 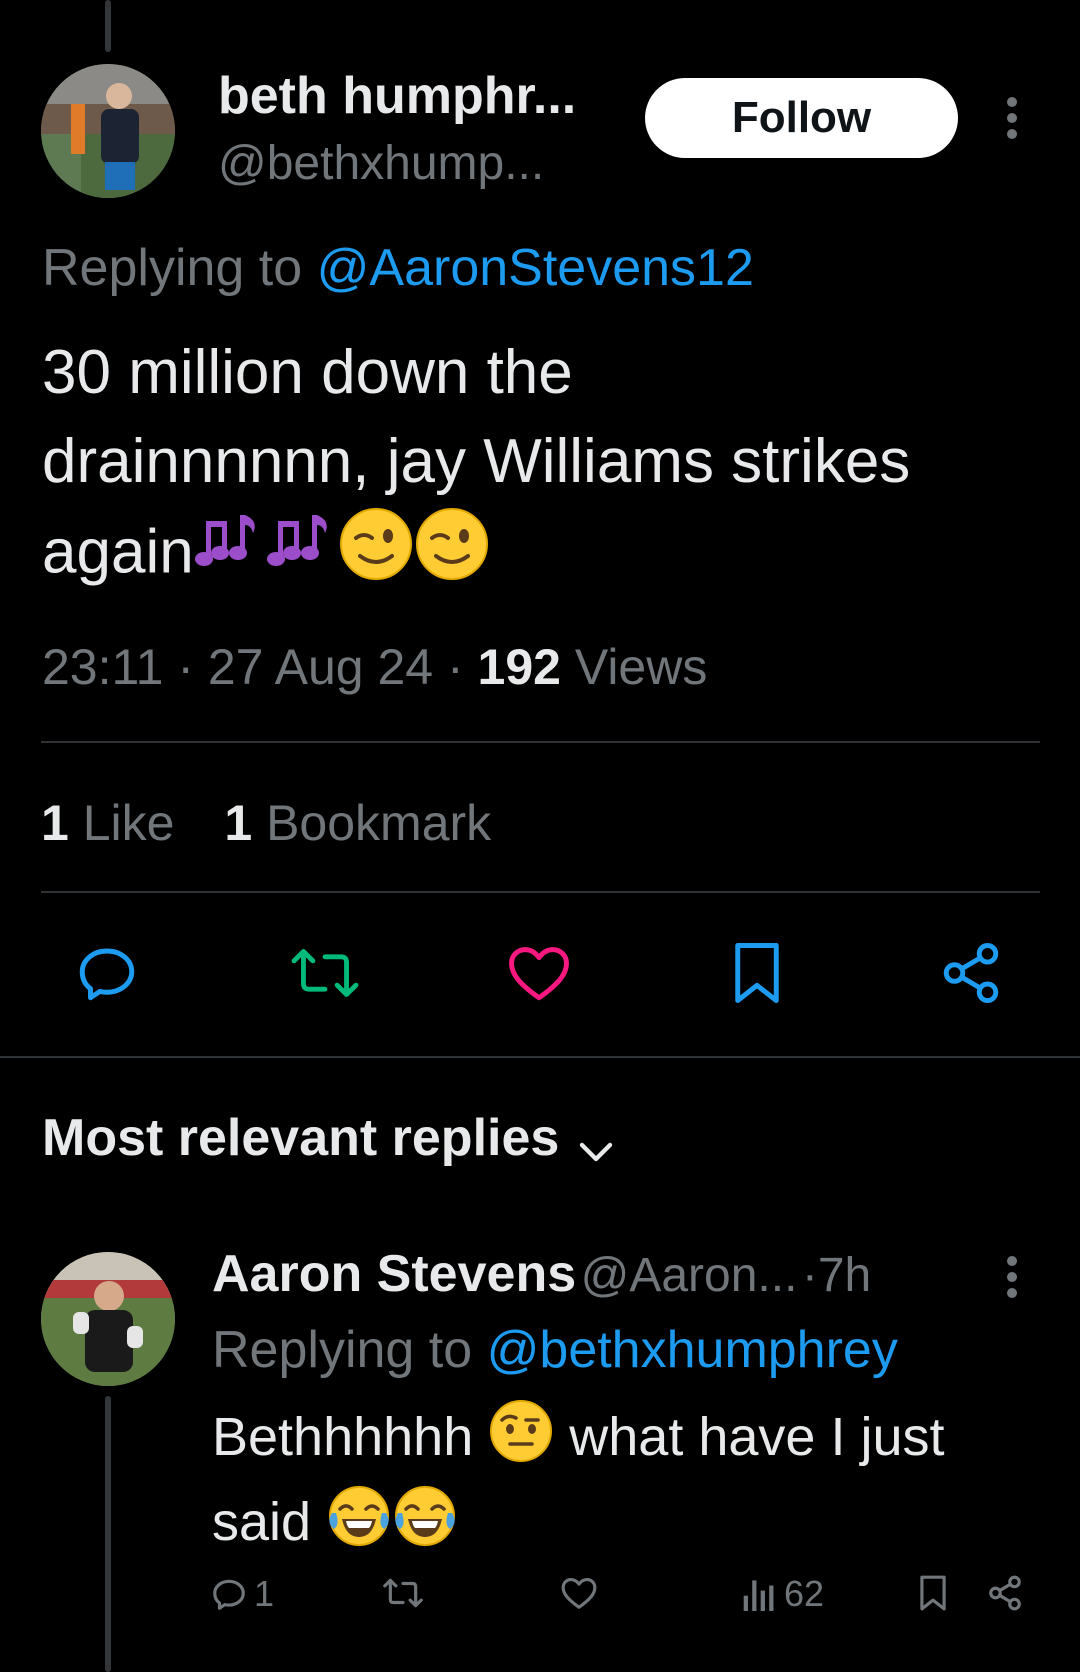 I want to click on reply-replying-to: Replying to @bethxhumphrey, so click(x=555, y=1350).